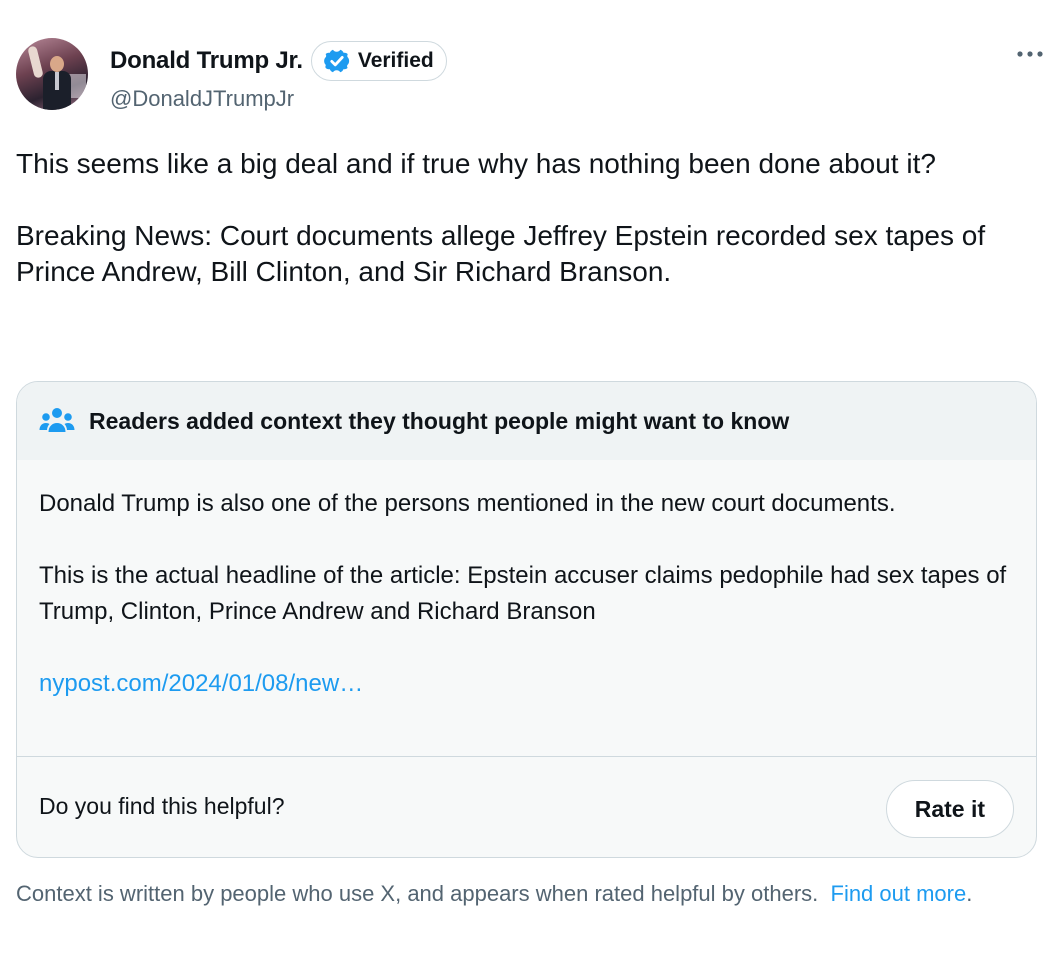  Describe the element at coordinates (336, 61) in the screenshot. I see `verified-badge-icon` at that location.